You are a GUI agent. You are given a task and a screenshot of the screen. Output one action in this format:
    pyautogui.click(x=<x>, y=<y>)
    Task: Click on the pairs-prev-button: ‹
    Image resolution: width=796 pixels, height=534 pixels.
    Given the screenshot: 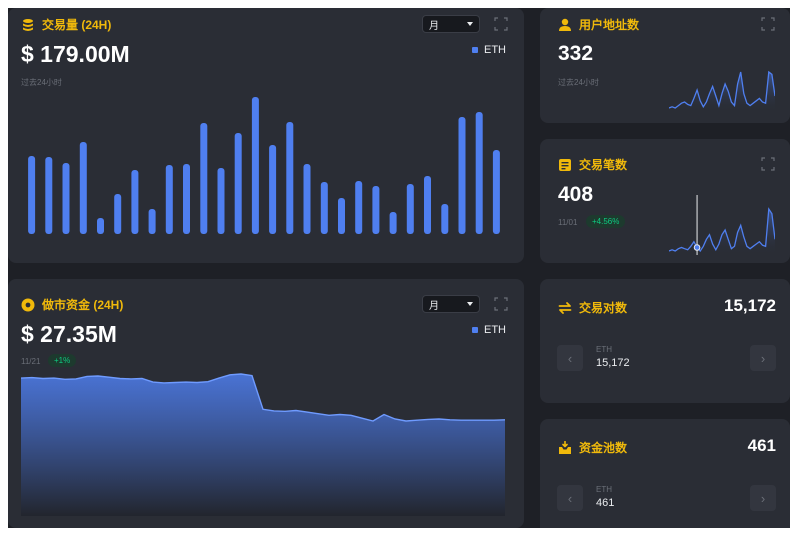 What is the action you would take?
    pyautogui.click(x=570, y=358)
    